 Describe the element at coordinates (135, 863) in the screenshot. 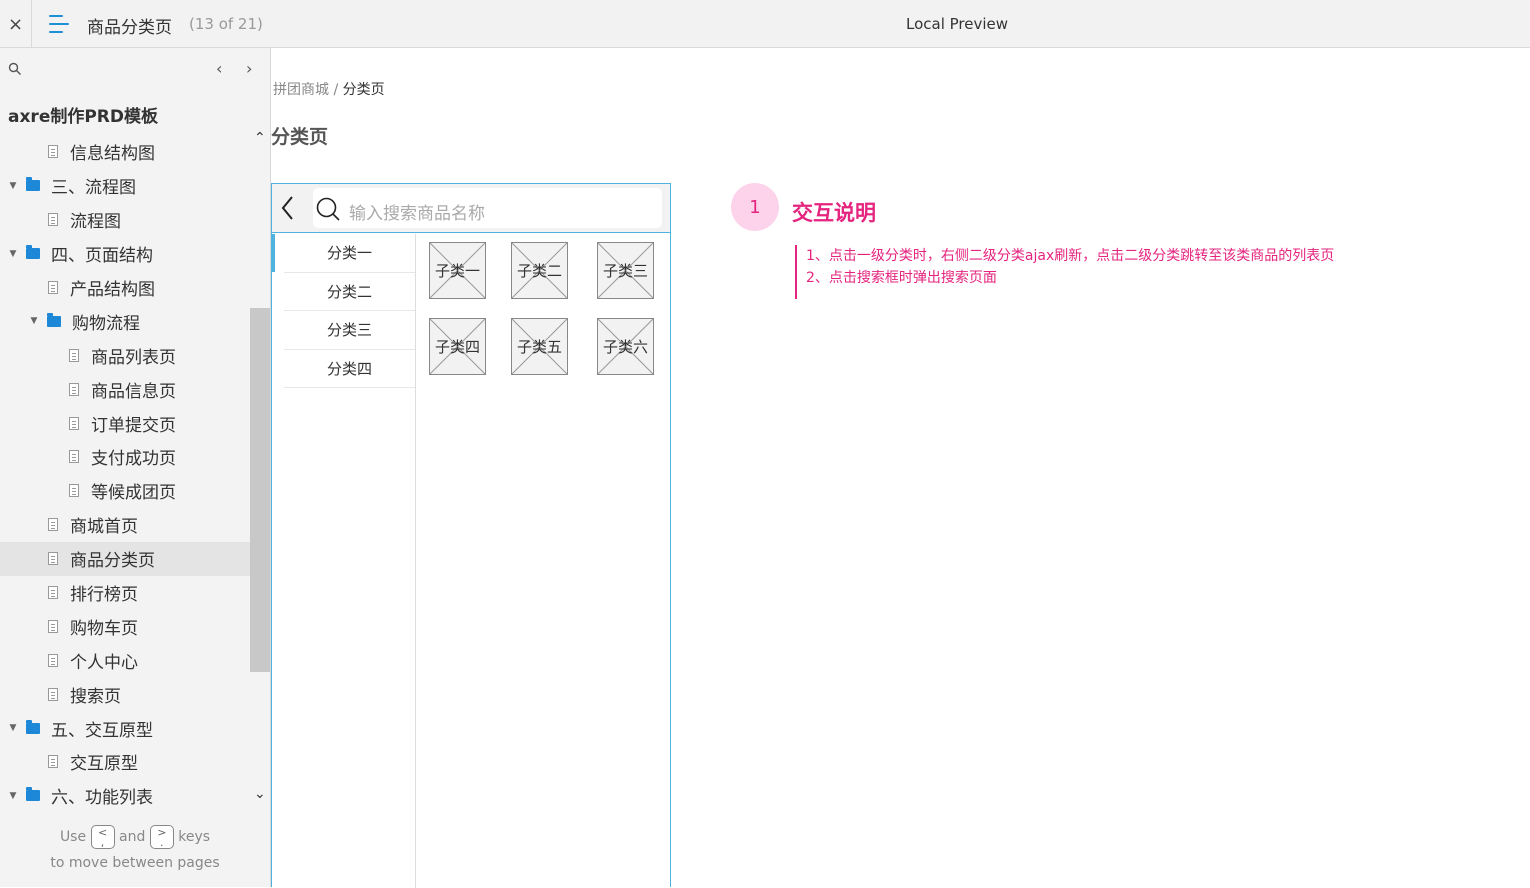

I see `hint-line2: to move between pages` at that location.